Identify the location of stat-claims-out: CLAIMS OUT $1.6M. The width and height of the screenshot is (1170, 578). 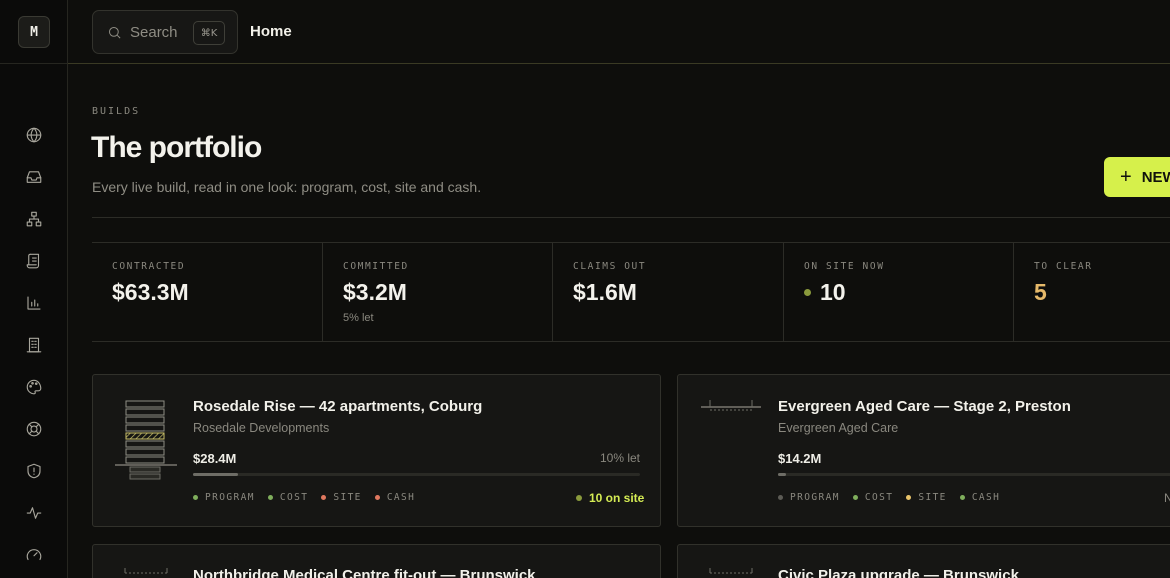
(668, 292).